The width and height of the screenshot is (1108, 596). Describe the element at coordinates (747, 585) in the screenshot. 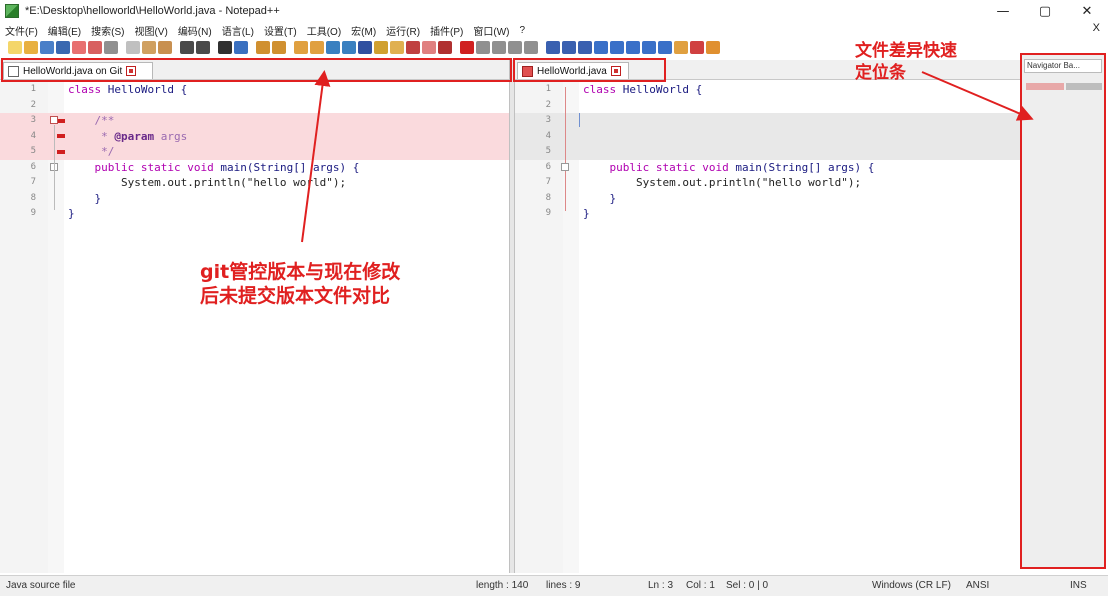

I see `status-sel: Sel : 0 | 0` at that location.